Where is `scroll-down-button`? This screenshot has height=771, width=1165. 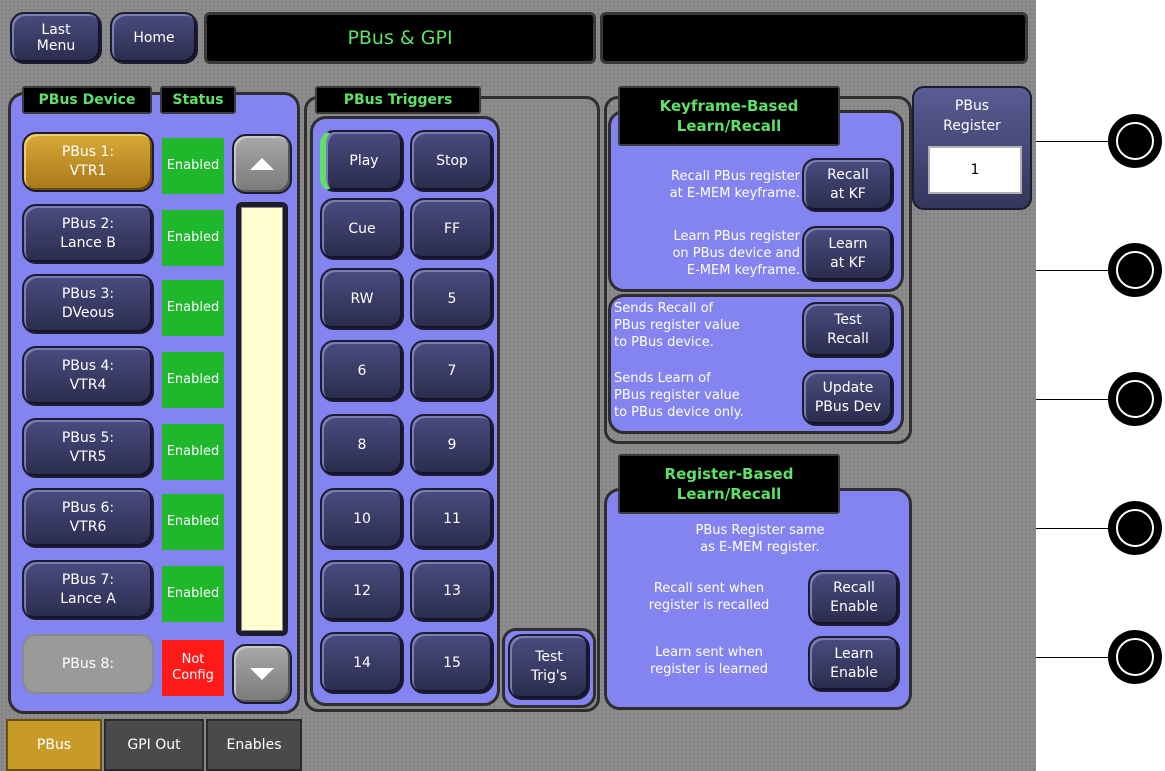 scroll-down-button is located at coordinates (262, 674).